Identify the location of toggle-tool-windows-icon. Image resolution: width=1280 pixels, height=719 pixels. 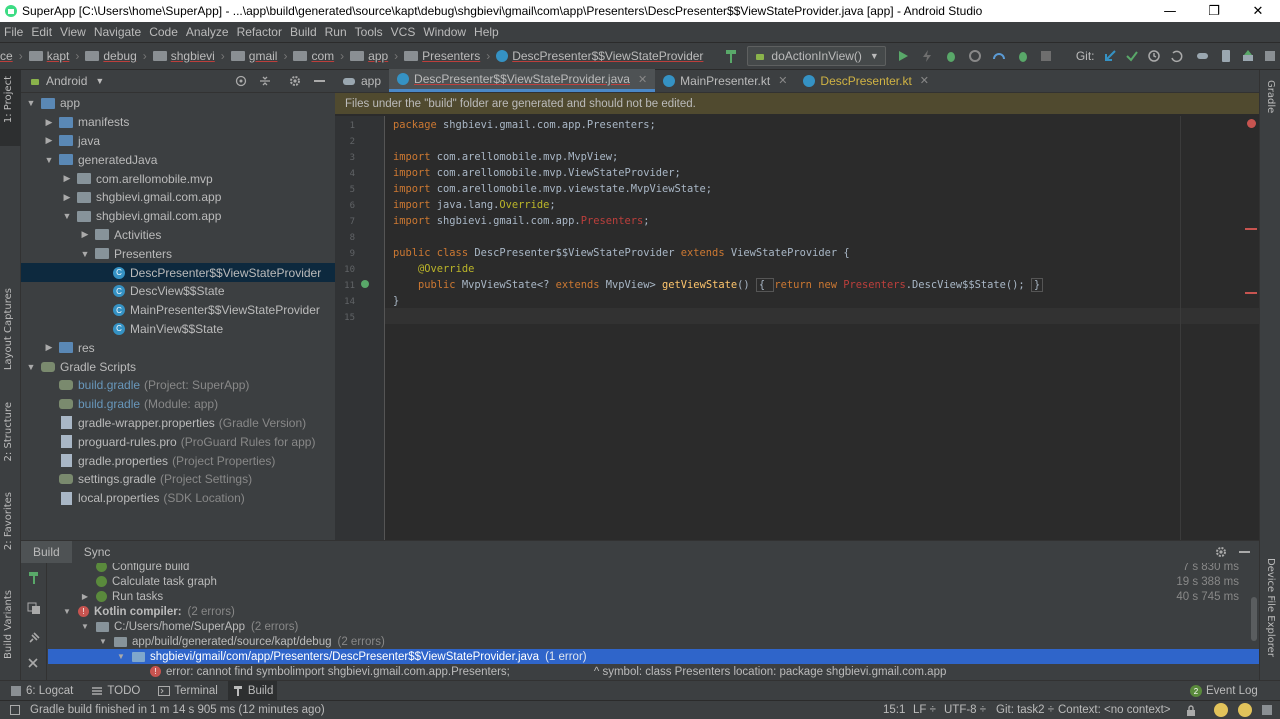
(15, 710).